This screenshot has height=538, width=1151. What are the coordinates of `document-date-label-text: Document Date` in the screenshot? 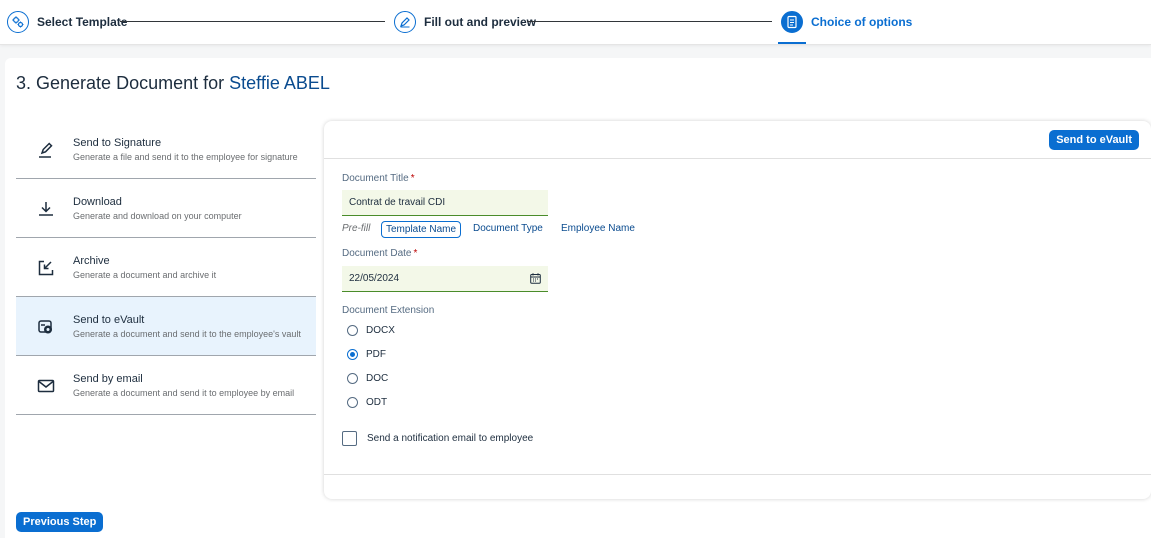 It's located at (377, 253).